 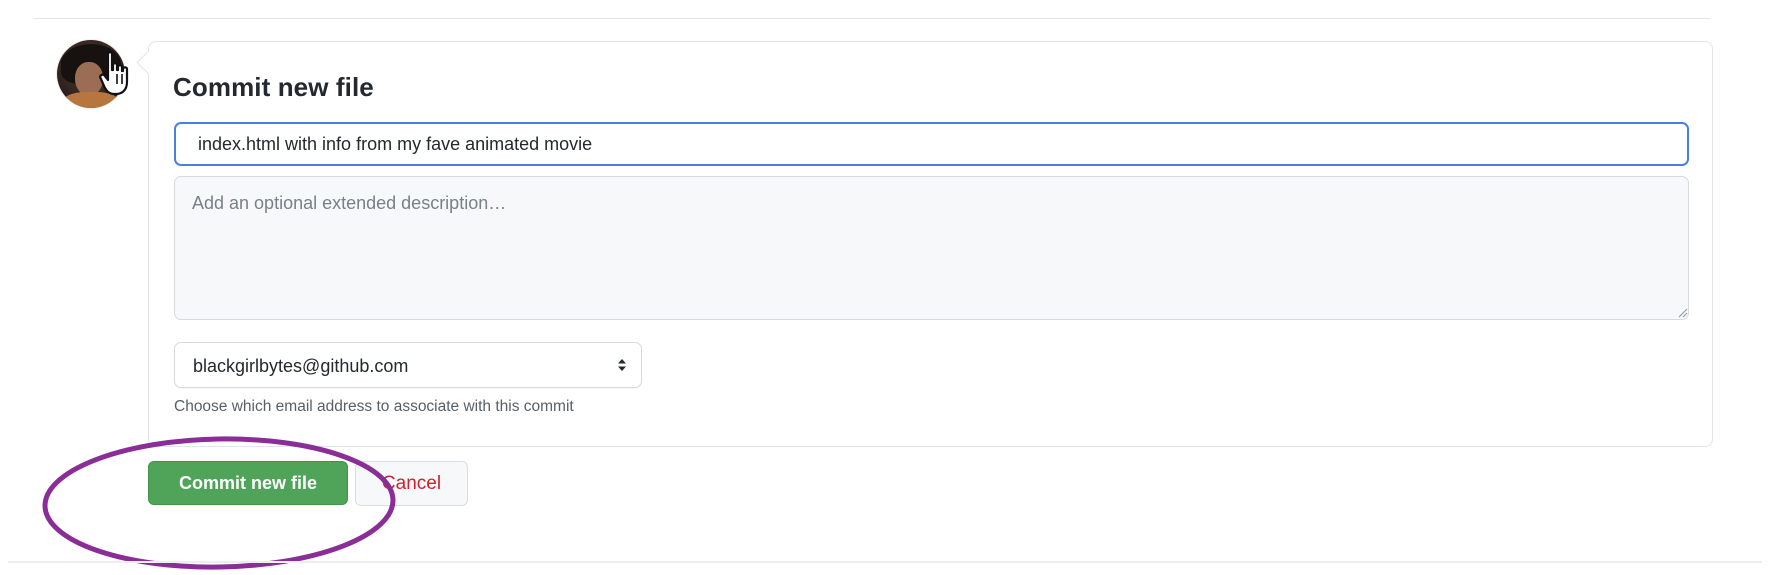 I want to click on select-caret-icon, so click(x=622, y=365).